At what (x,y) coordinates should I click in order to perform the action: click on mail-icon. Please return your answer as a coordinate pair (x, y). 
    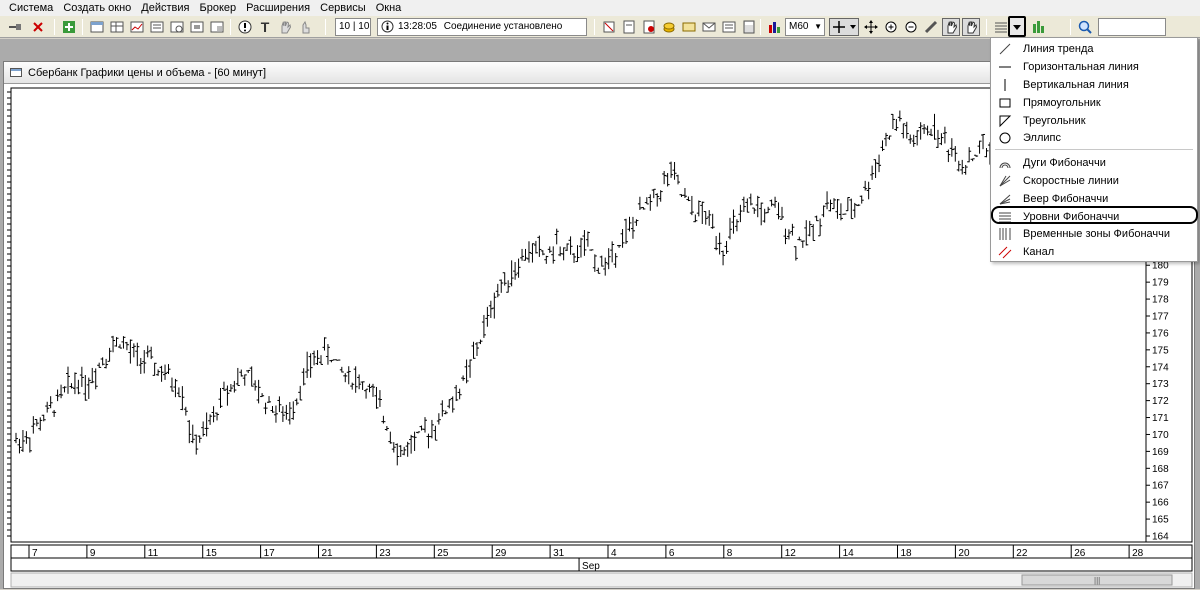
    Looking at the image, I should click on (709, 27).